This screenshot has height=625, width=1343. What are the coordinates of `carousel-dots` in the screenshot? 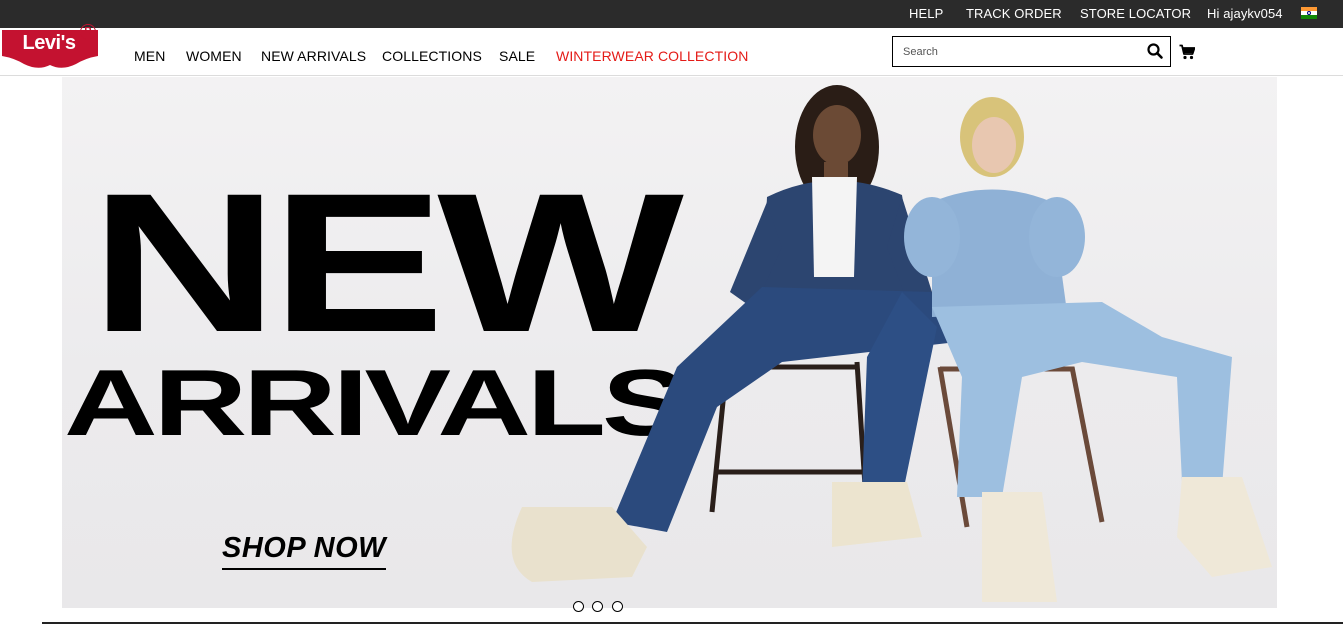 It's located at (600, 607).